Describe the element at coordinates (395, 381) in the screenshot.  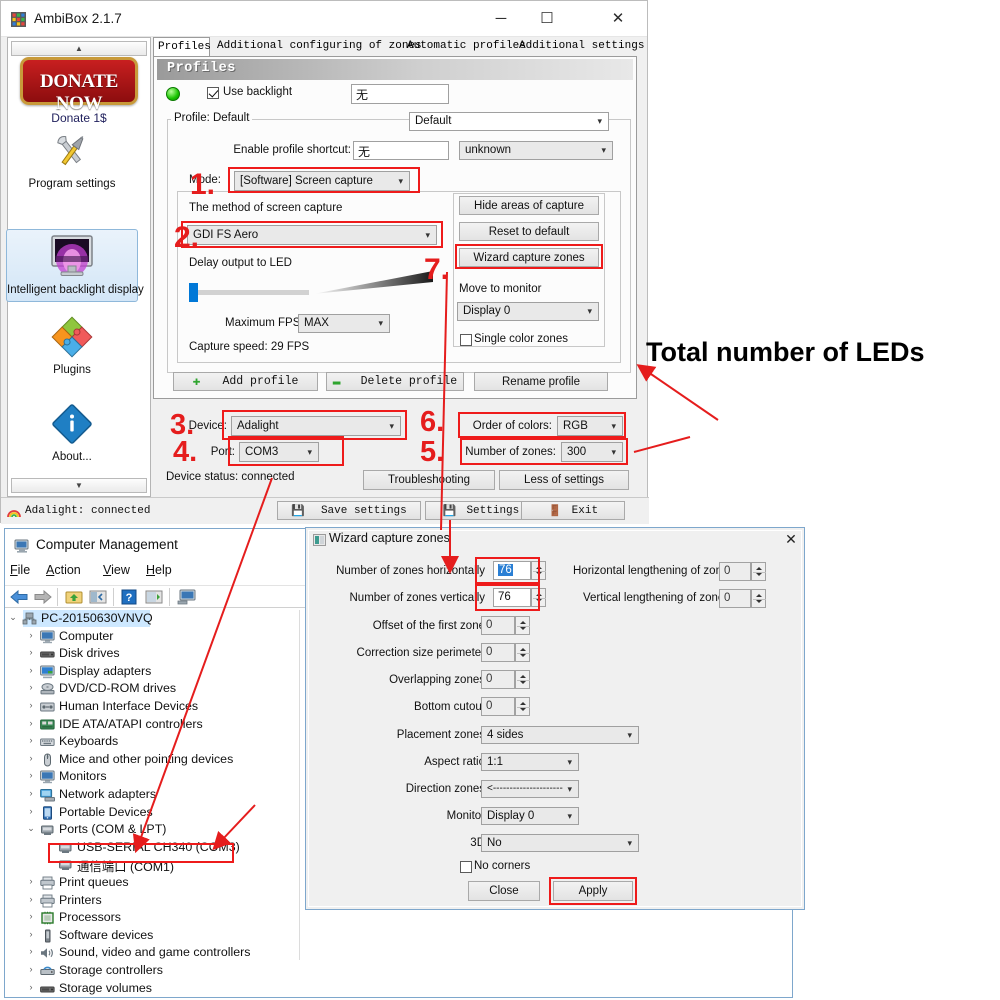
I see `delete-profile-button: ▬ Delete profile` at that location.